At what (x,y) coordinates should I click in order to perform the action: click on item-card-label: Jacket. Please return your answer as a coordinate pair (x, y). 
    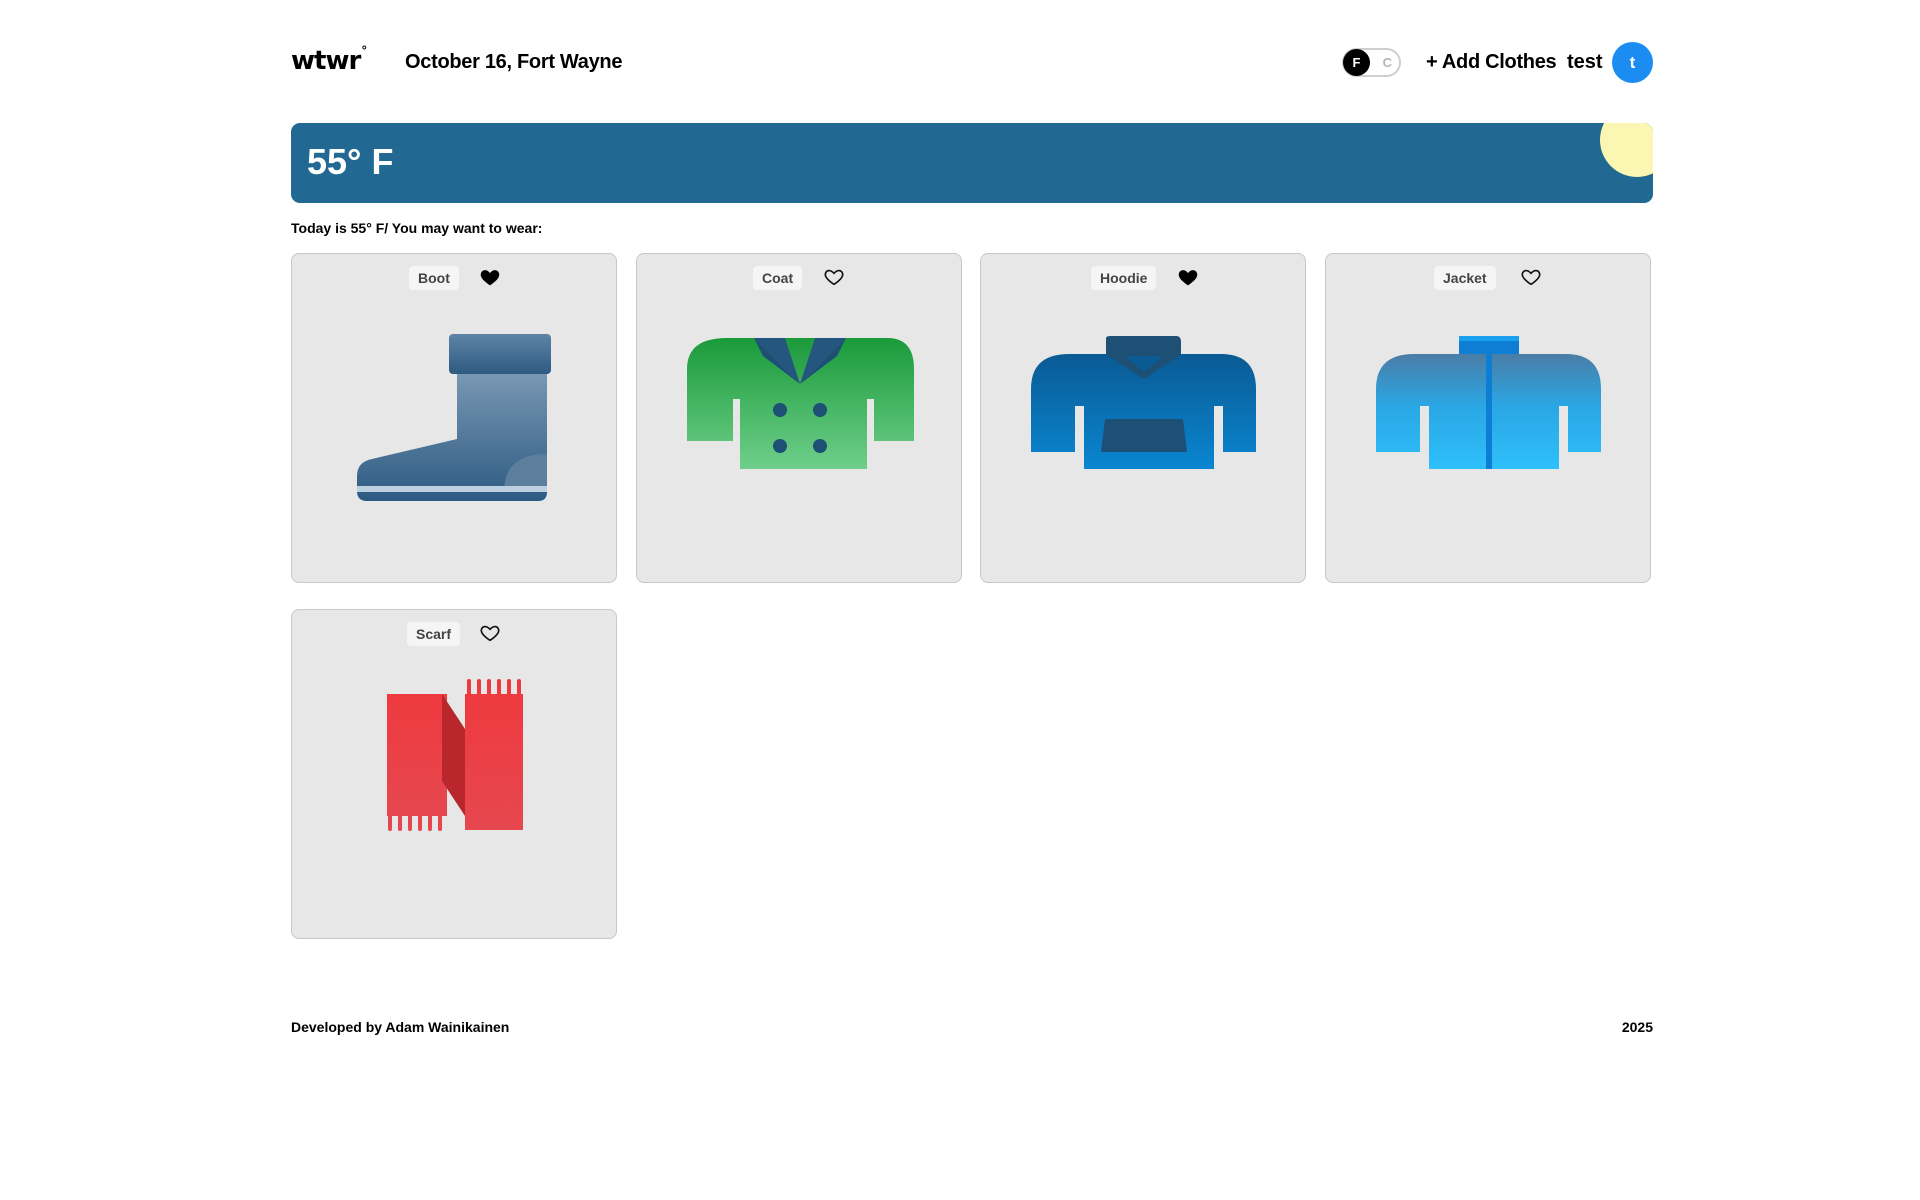
    Looking at the image, I should click on (1465, 278).